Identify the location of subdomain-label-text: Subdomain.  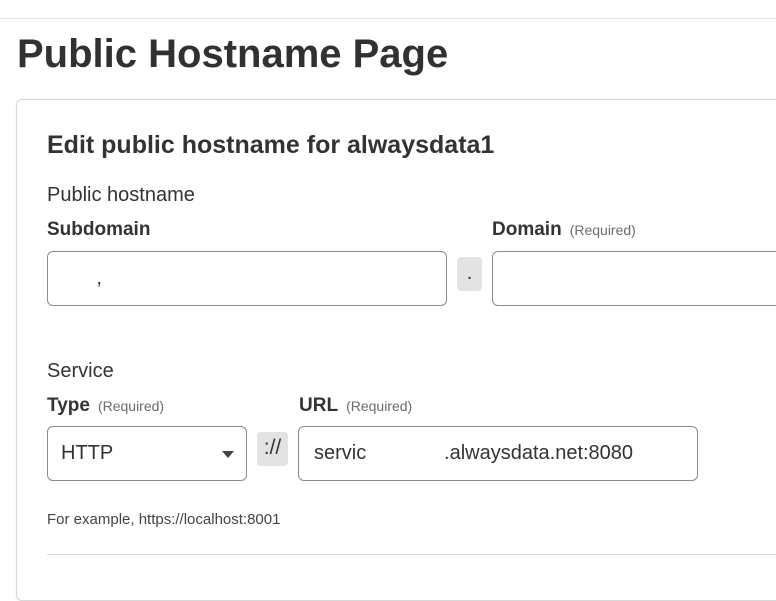
(99, 229).